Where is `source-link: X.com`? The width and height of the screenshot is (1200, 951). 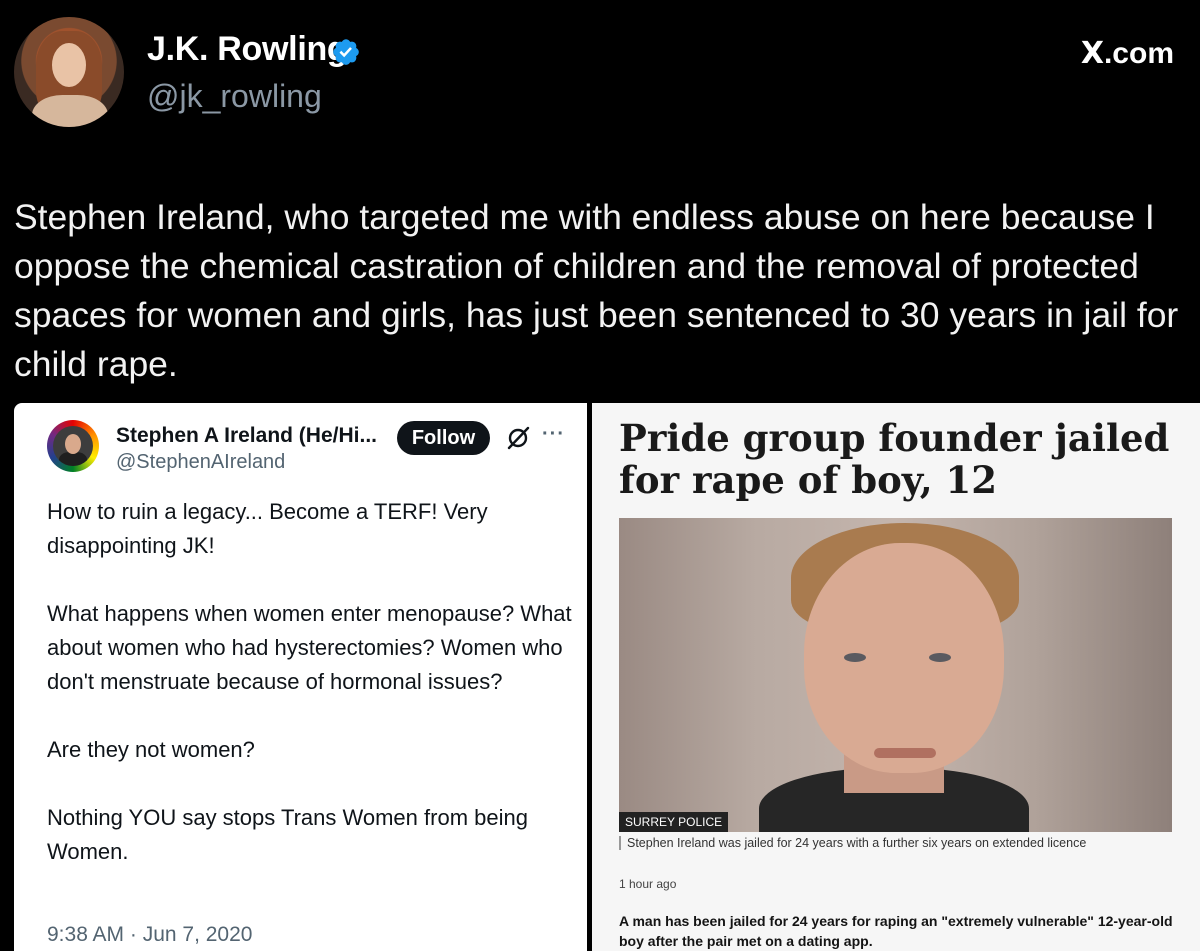
source-link: X.com is located at coordinates (1127, 53).